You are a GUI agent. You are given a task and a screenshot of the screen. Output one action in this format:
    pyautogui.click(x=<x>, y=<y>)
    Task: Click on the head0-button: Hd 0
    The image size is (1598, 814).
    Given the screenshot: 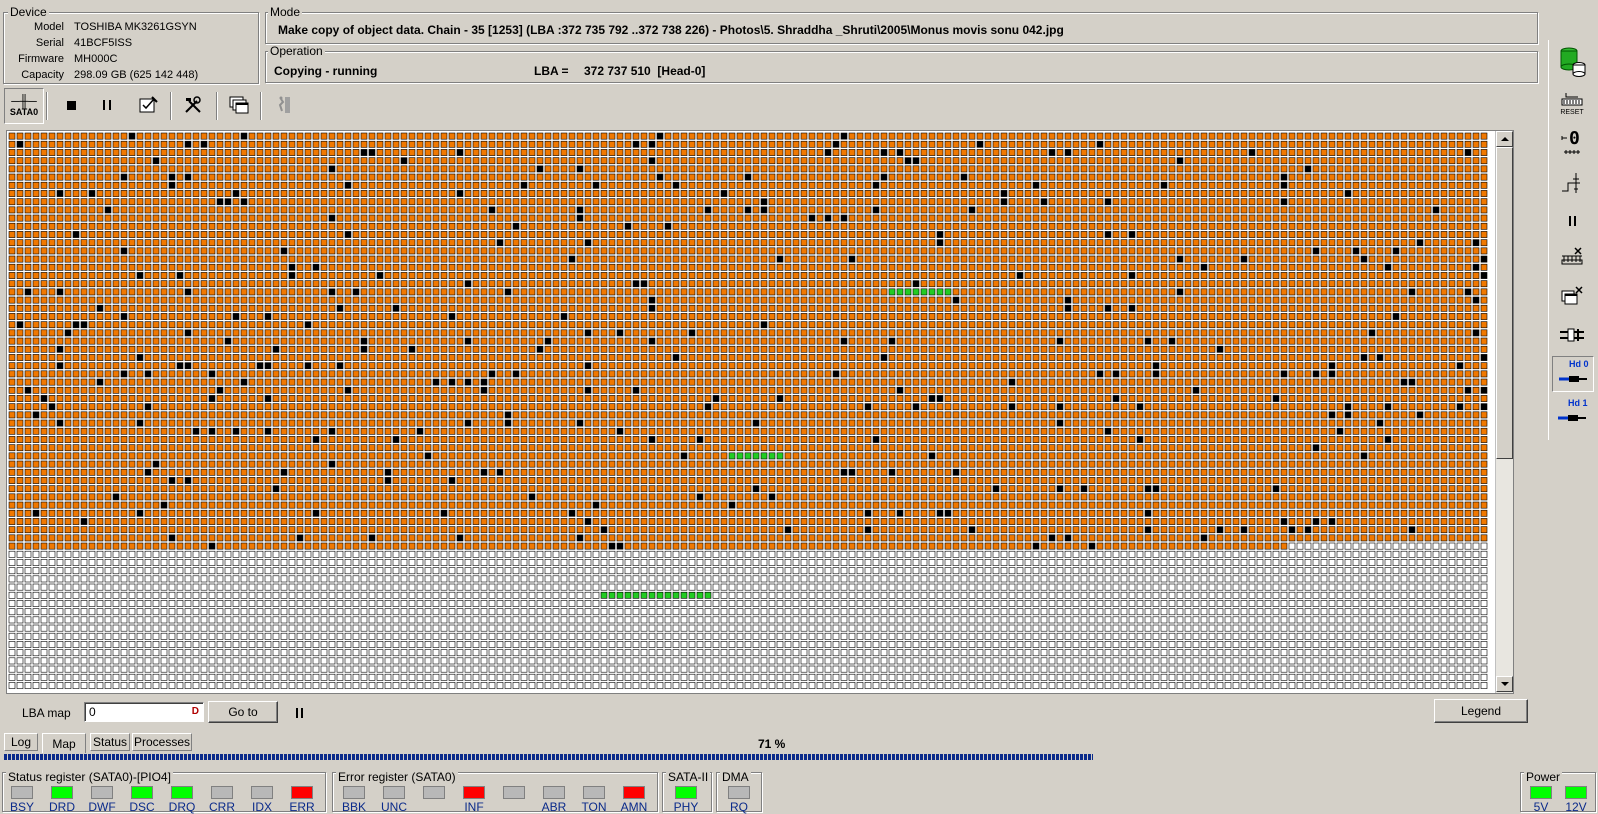 What is the action you would take?
    pyautogui.click(x=1573, y=374)
    